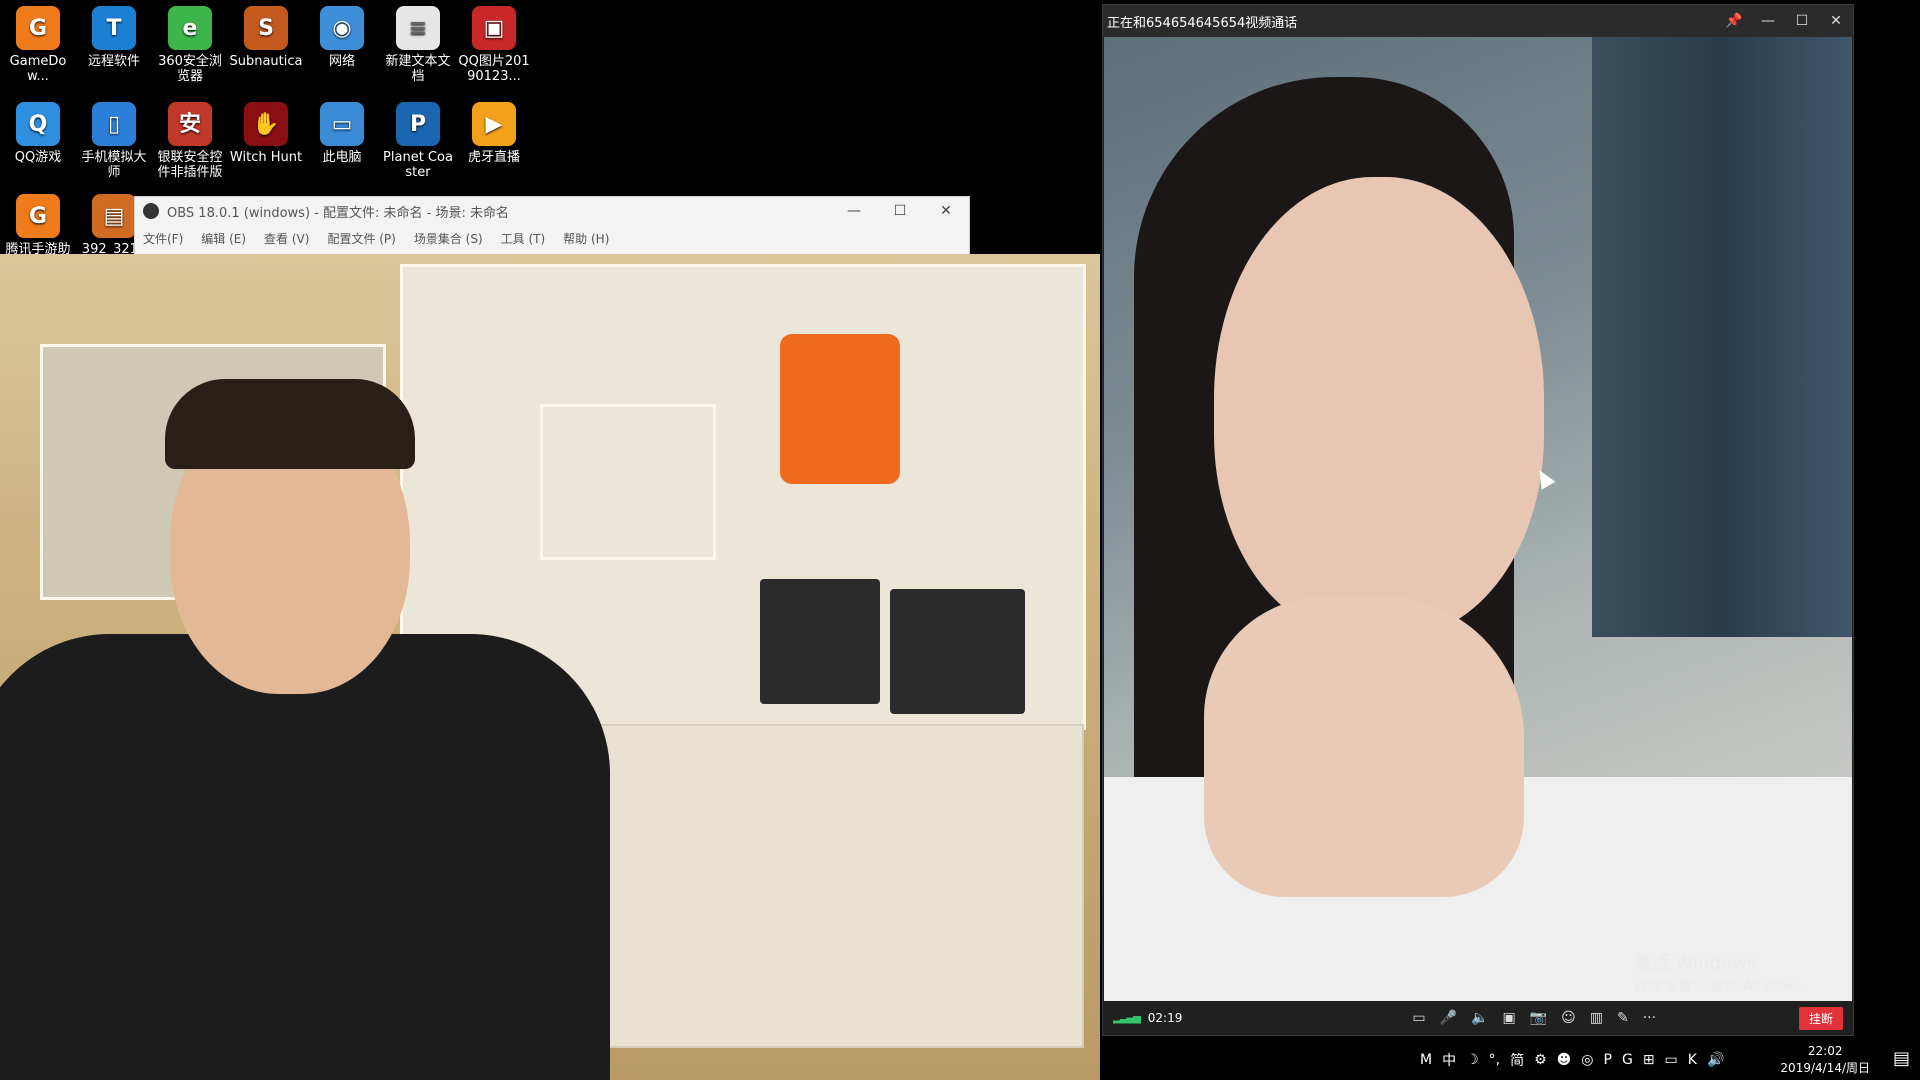 The image size is (1920, 1080). I want to click on simplified-icon: 简, so click(1517, 1060).